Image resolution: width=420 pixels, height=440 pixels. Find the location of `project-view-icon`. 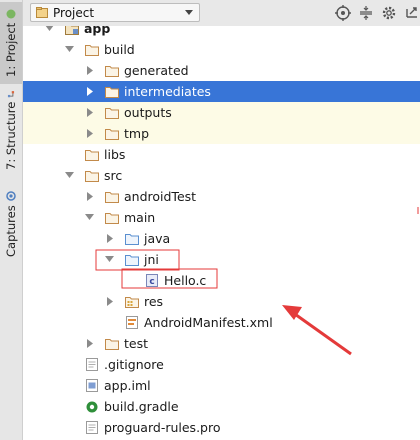

project-view-icon is located at coordinates (42, 12).